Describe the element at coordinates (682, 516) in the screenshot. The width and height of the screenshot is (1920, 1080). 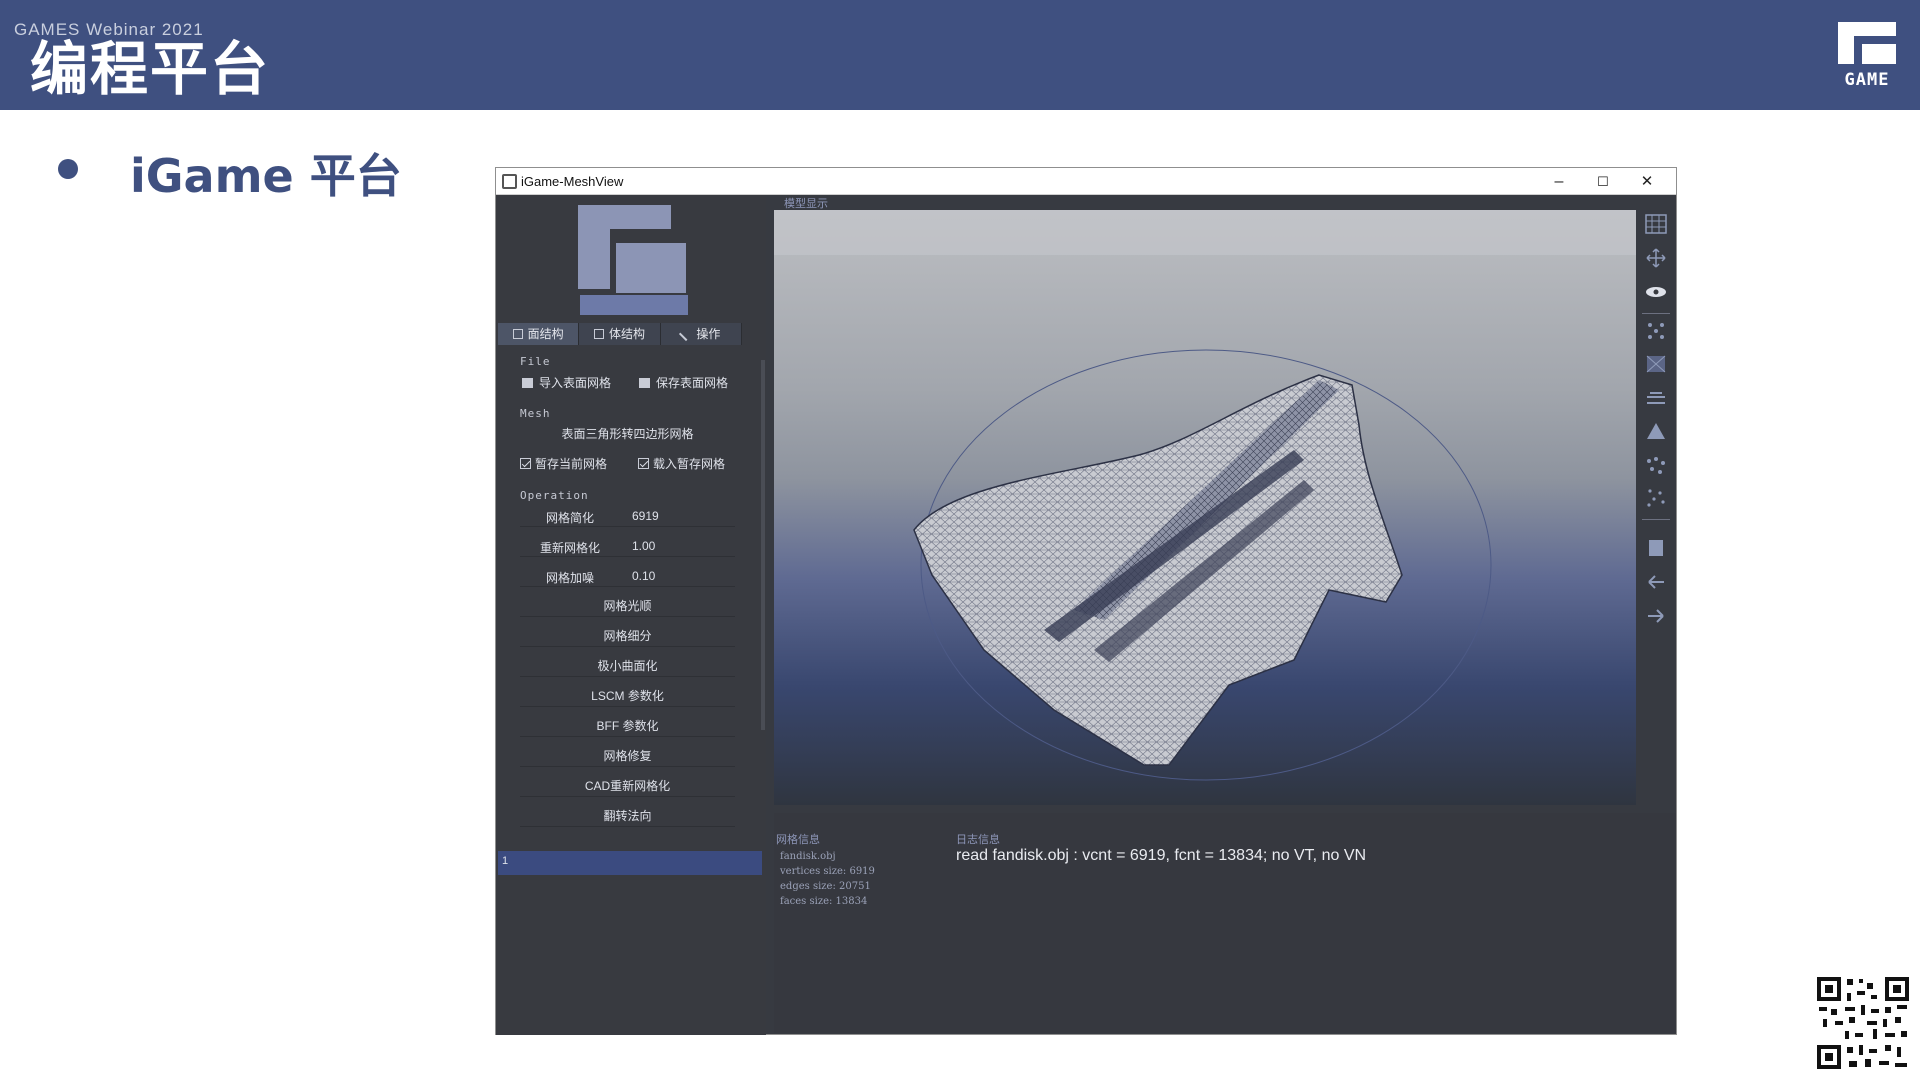
I see `simplify-input: 6919` at that location.